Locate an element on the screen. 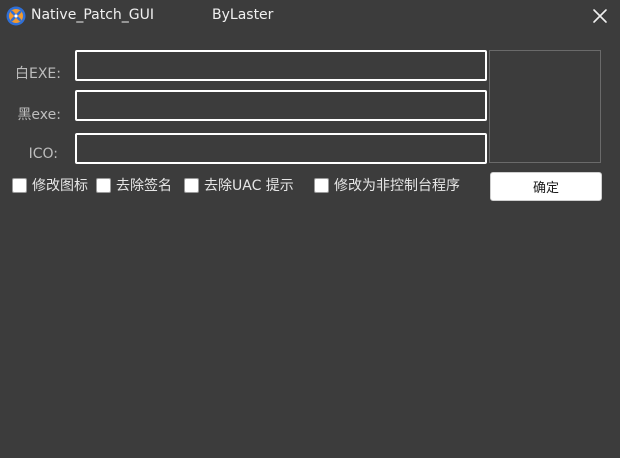 This screenshot has height=458, width=620. window-title: Native_Patch_GUI is located at coordinates (93, 15).